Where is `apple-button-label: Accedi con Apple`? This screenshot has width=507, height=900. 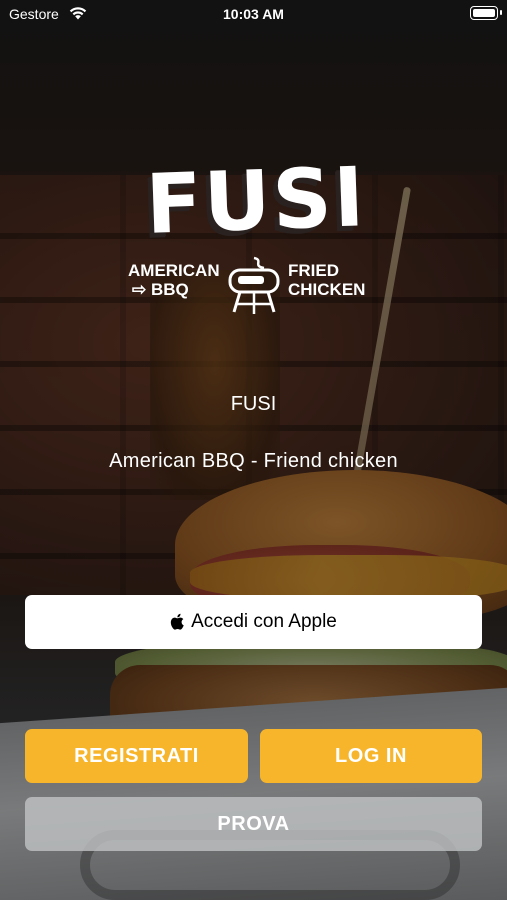
apple-button-label: Accedi con Apple is located at coordinates (264, 621).